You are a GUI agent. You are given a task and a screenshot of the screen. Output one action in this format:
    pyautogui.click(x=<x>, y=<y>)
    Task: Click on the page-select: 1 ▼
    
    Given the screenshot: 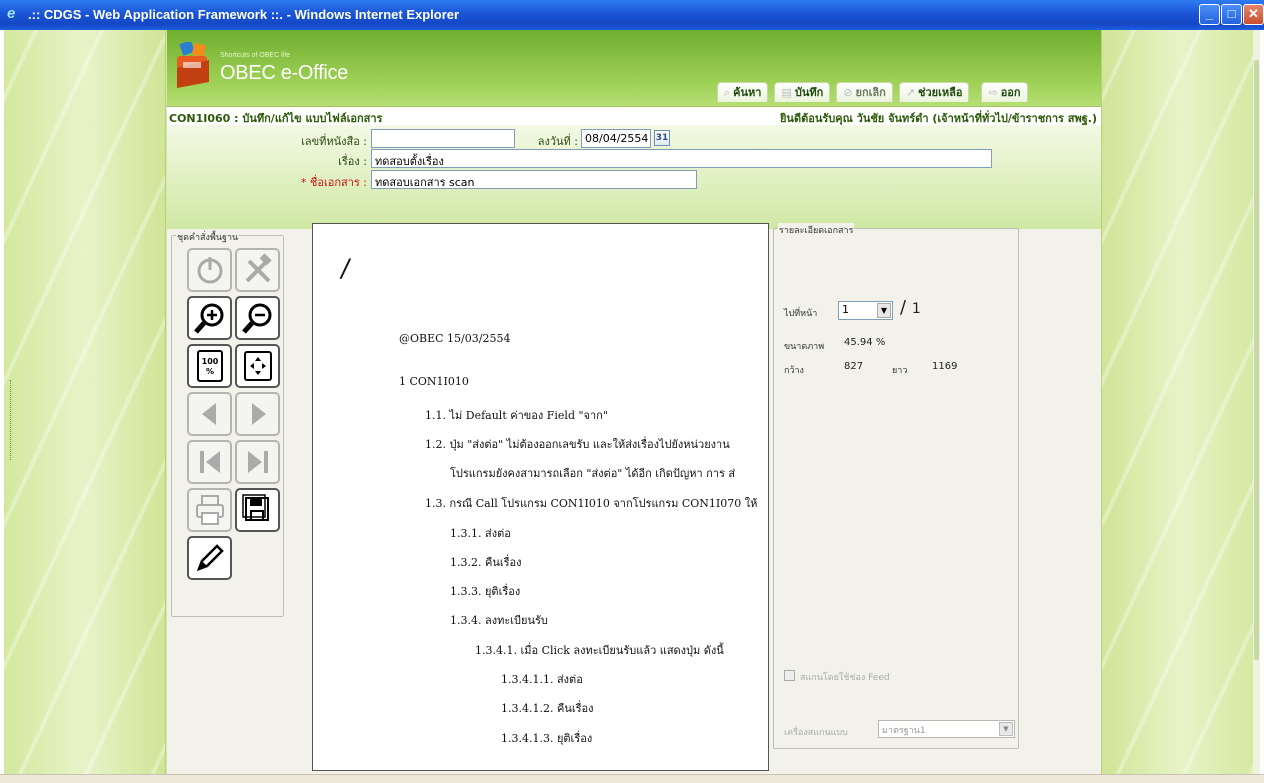 What is the action you would take?
    pyautogui.click(x=865, y=310)
    